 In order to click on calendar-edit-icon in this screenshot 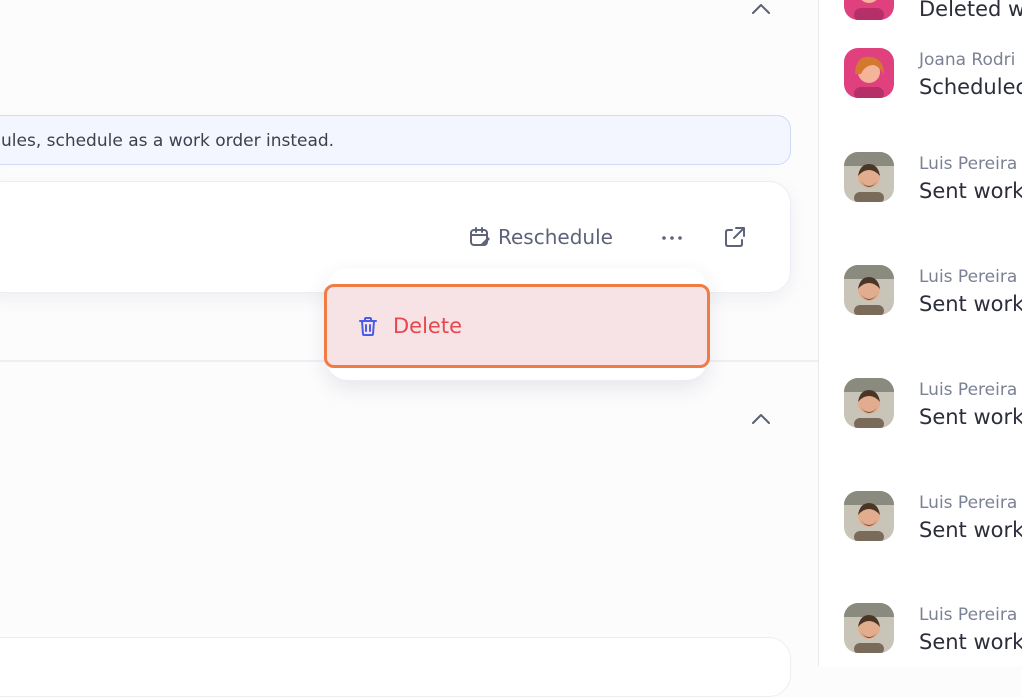, I will do `click(480, 236)`.